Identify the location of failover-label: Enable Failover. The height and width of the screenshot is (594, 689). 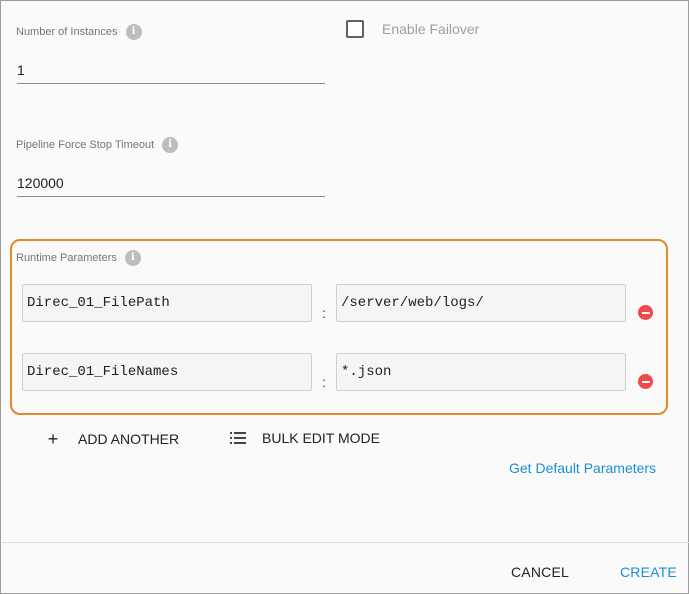
(431, 29).